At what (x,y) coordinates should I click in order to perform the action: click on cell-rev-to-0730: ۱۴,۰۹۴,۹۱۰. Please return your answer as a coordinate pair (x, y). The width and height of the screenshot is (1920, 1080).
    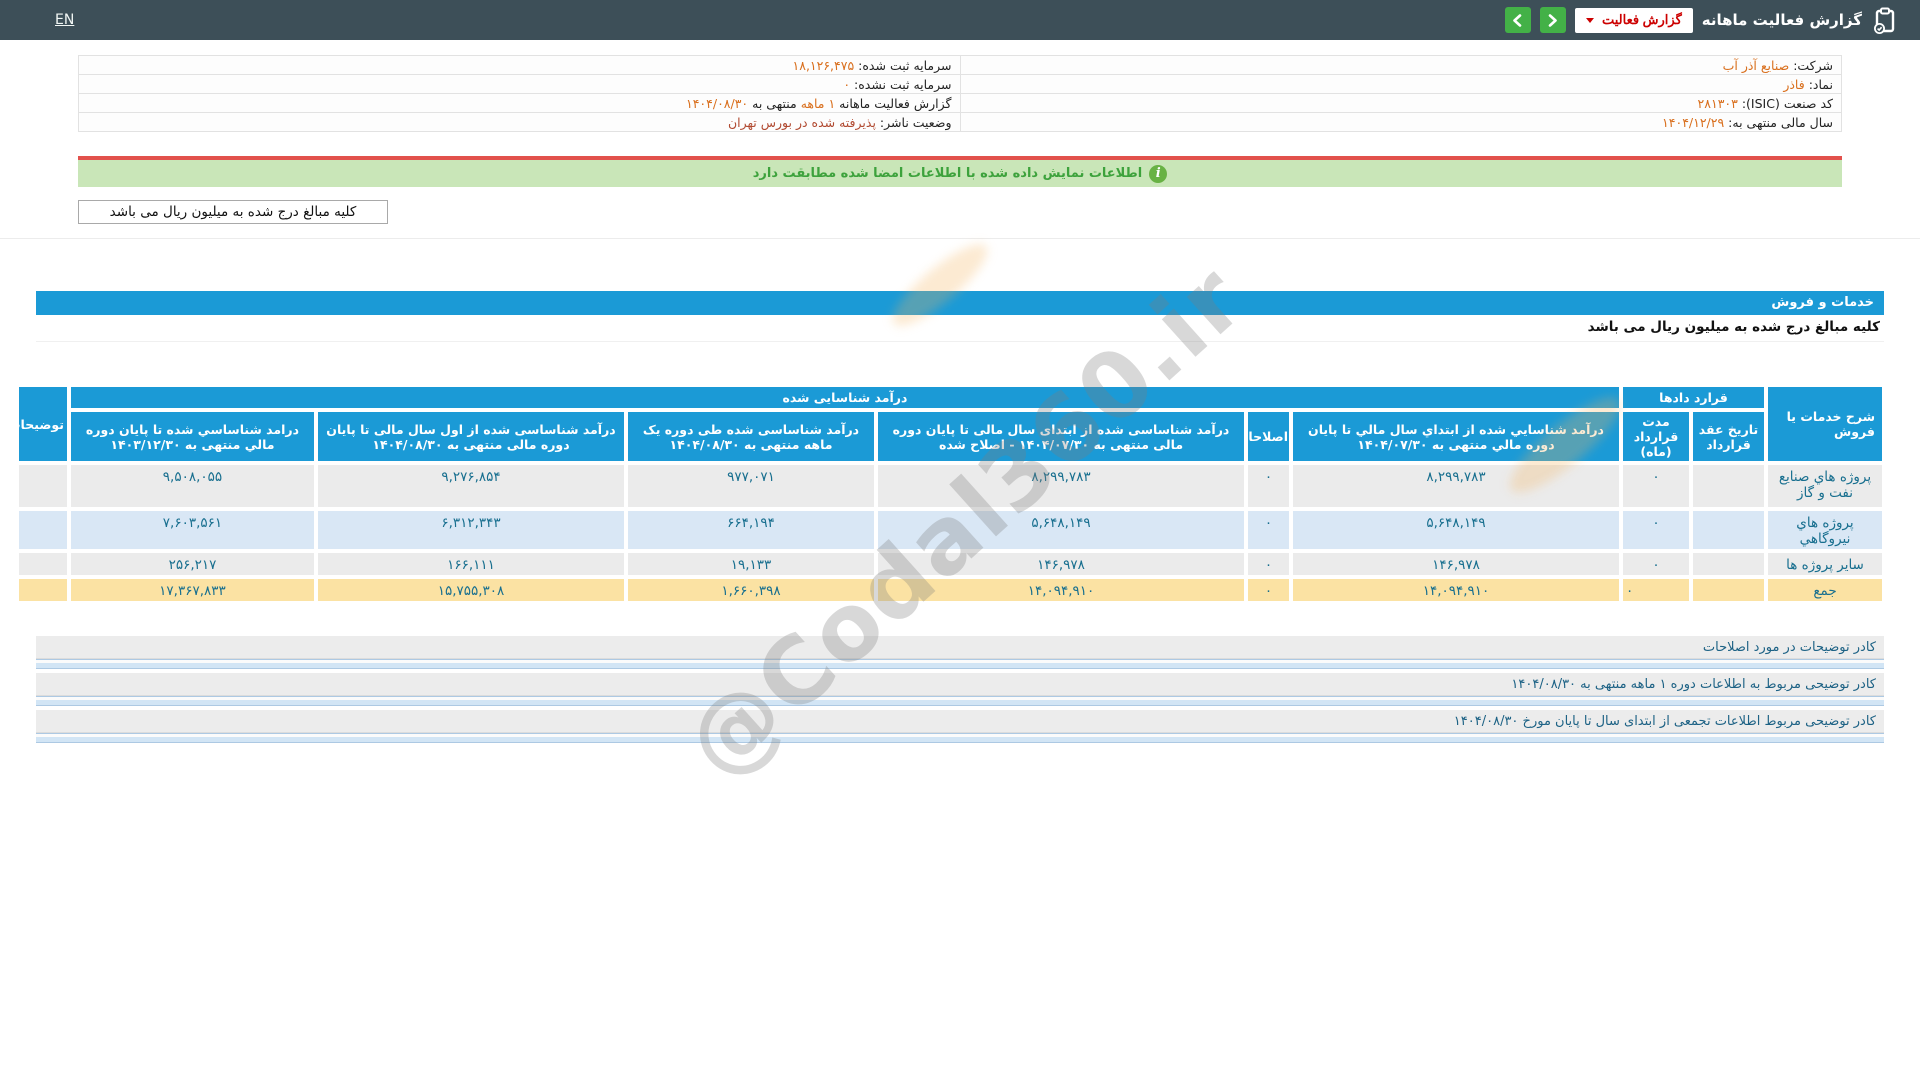
    Looking at the image, I should click on (1456, 590).